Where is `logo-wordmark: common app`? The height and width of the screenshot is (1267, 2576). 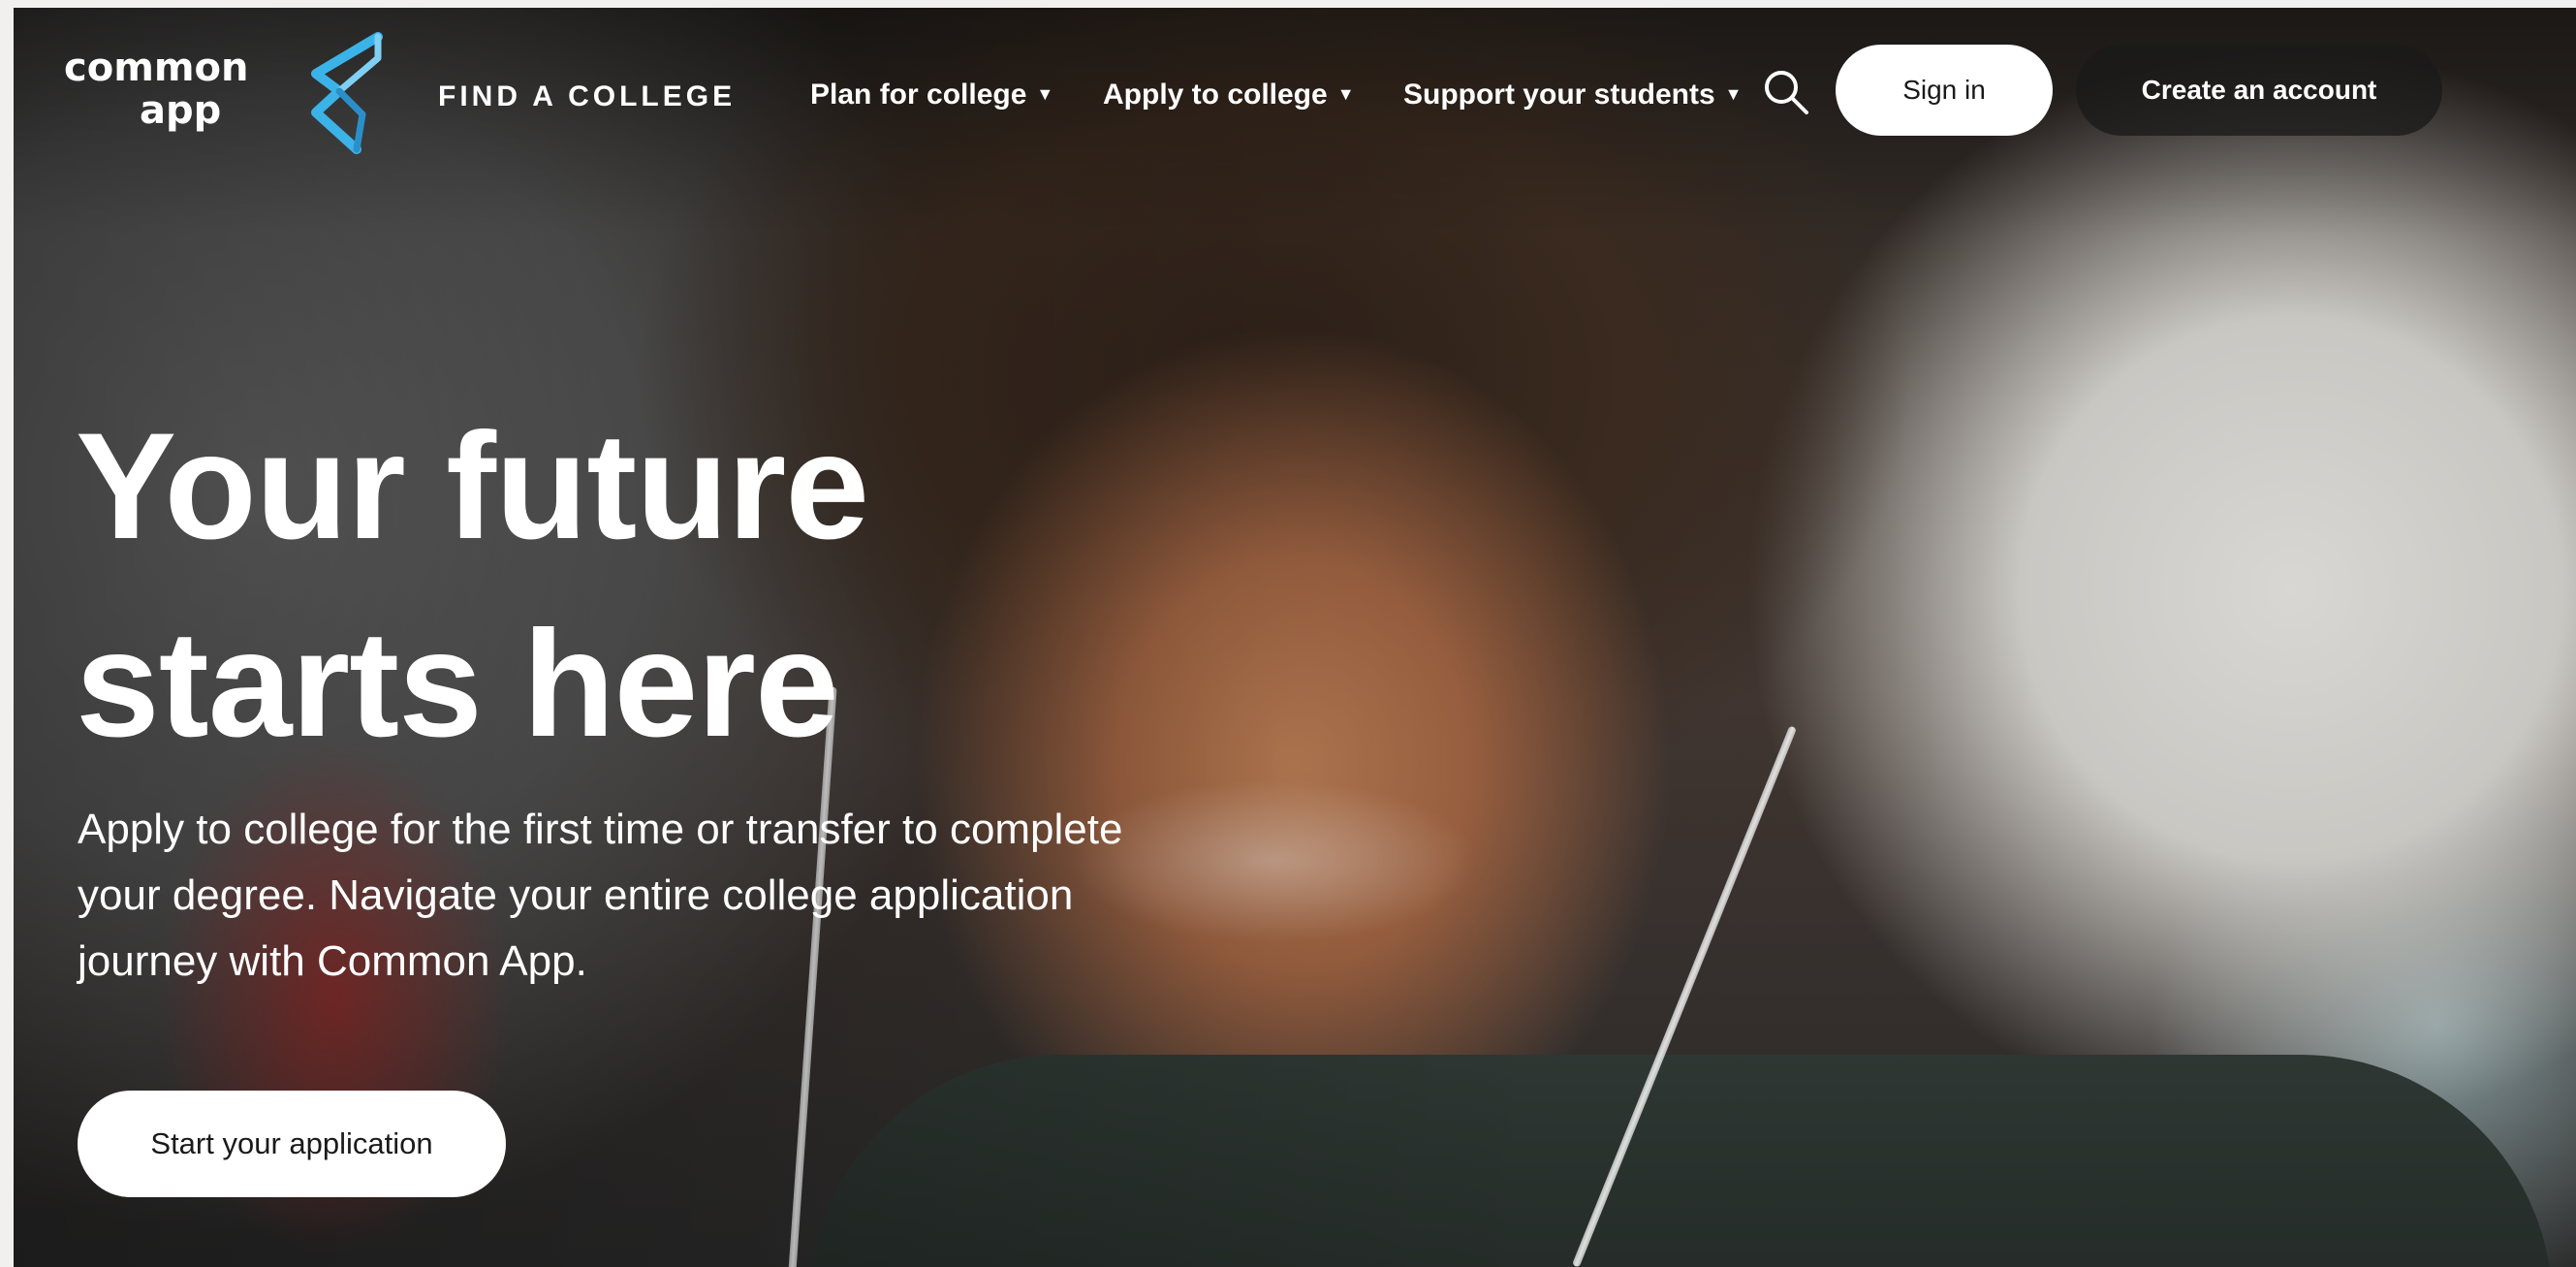 logo-wordmark: common app is located at coordinates (156, 89).